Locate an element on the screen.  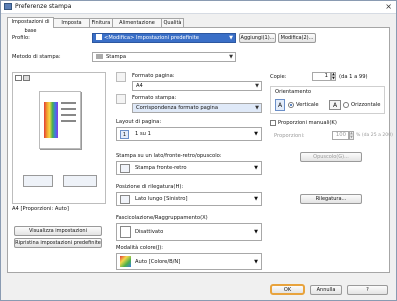
orientation-group: Orientamento A Verticale A Orizzontale is located at coordinates (327, 100).